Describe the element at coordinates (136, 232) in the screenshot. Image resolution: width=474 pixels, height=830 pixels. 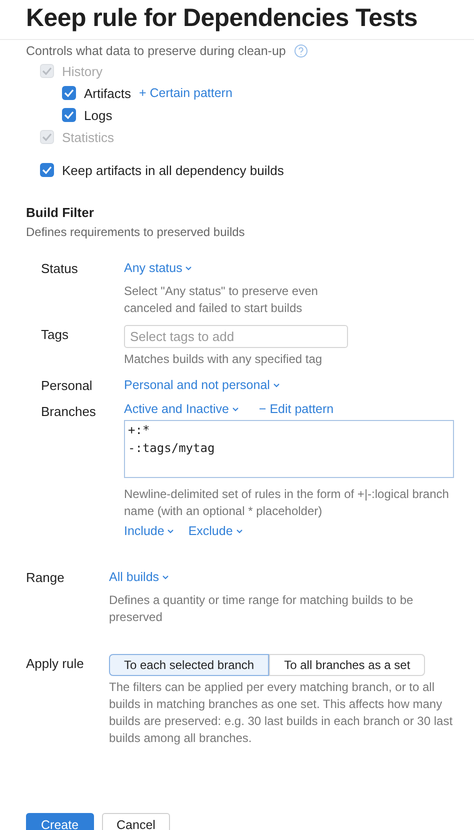
I see `section-description: Defines requirements to preserved builds` at that location.